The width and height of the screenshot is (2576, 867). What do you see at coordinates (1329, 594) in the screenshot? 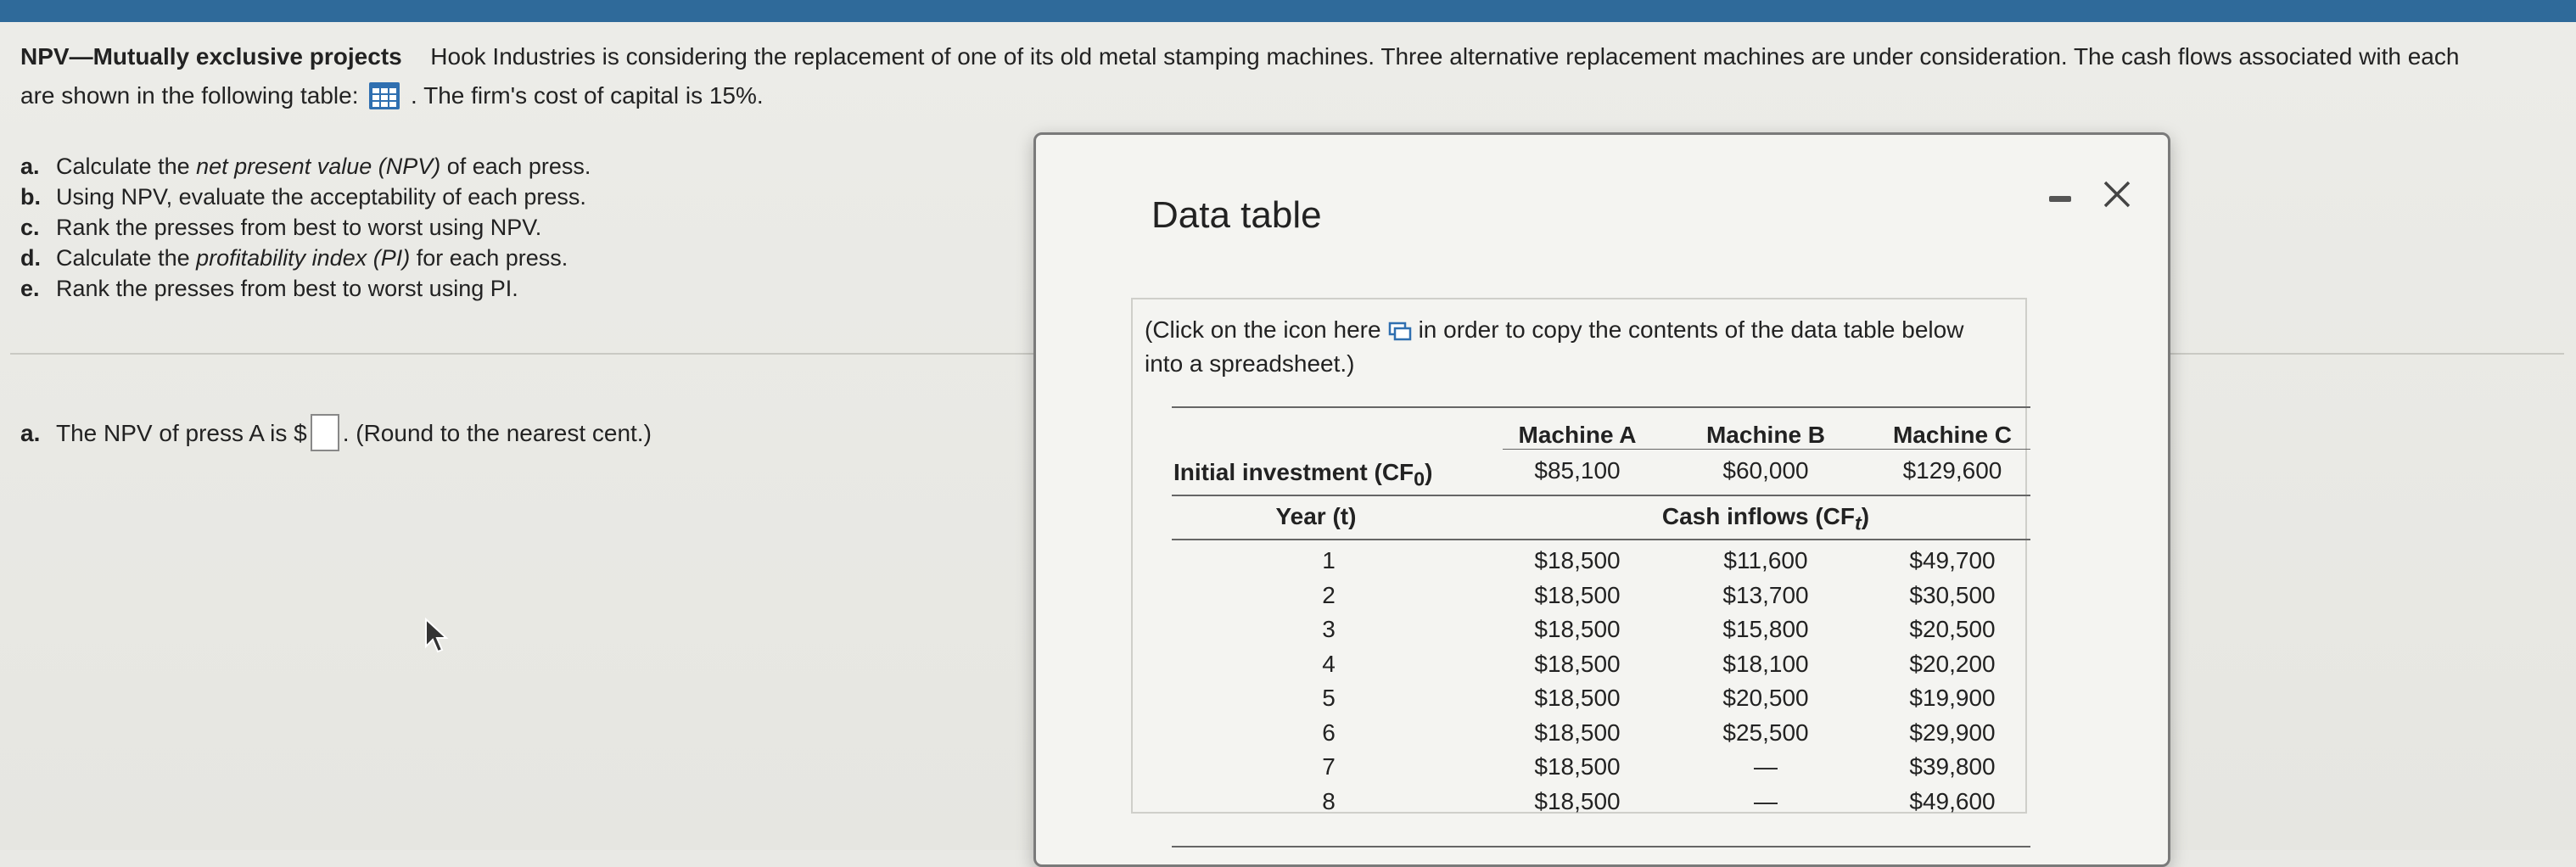
I see `year-cell: 2` at bounding box center [1329, 594].